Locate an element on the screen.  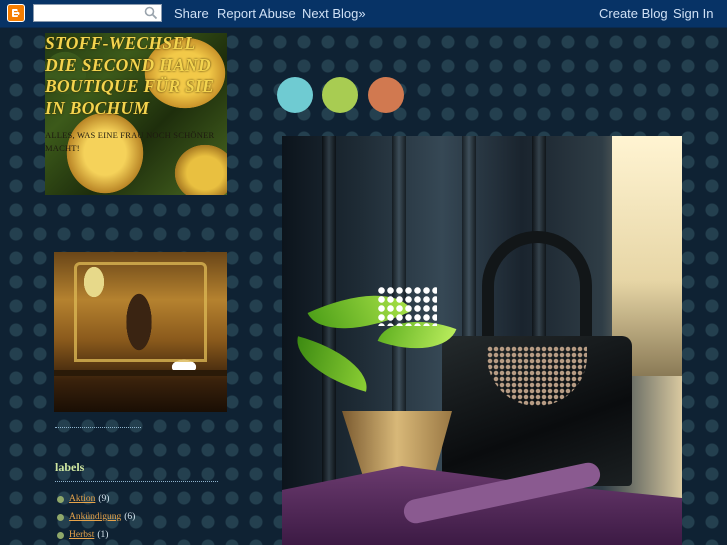
sidebar-divider is located at coordinates (98, 427).